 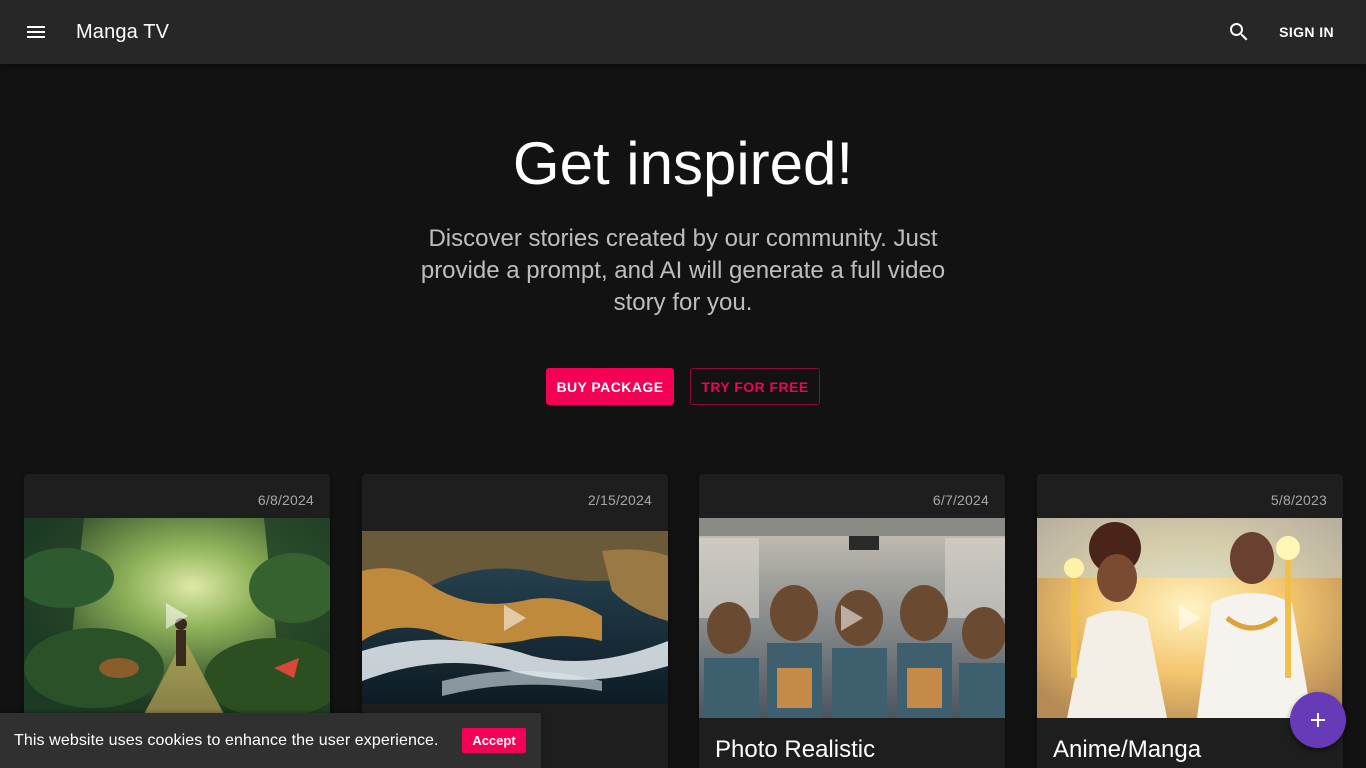 I want to click on hero-title: Get inspired!, so click(x=683, y=163).